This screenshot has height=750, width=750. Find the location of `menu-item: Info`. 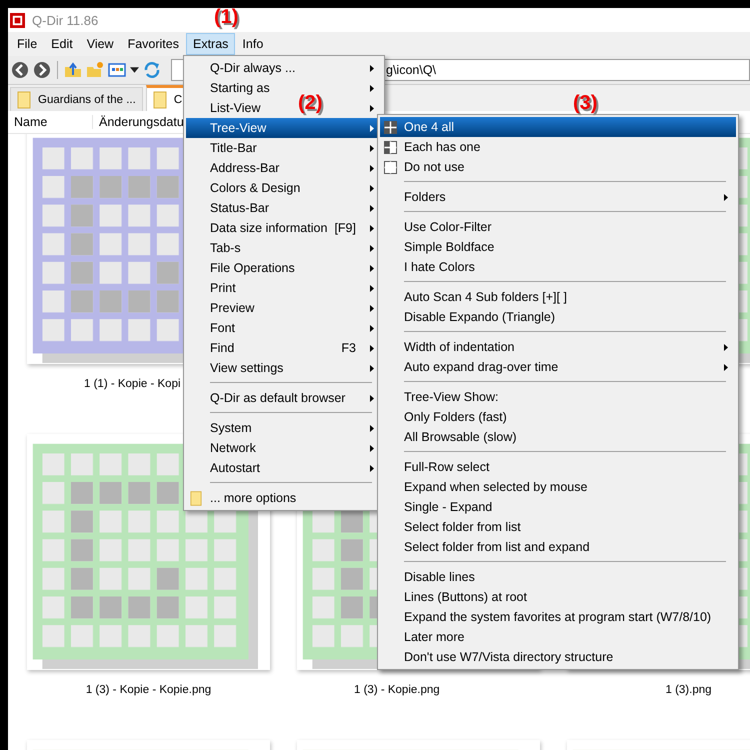

menu-item: Info is located at coordinates (252, 44).